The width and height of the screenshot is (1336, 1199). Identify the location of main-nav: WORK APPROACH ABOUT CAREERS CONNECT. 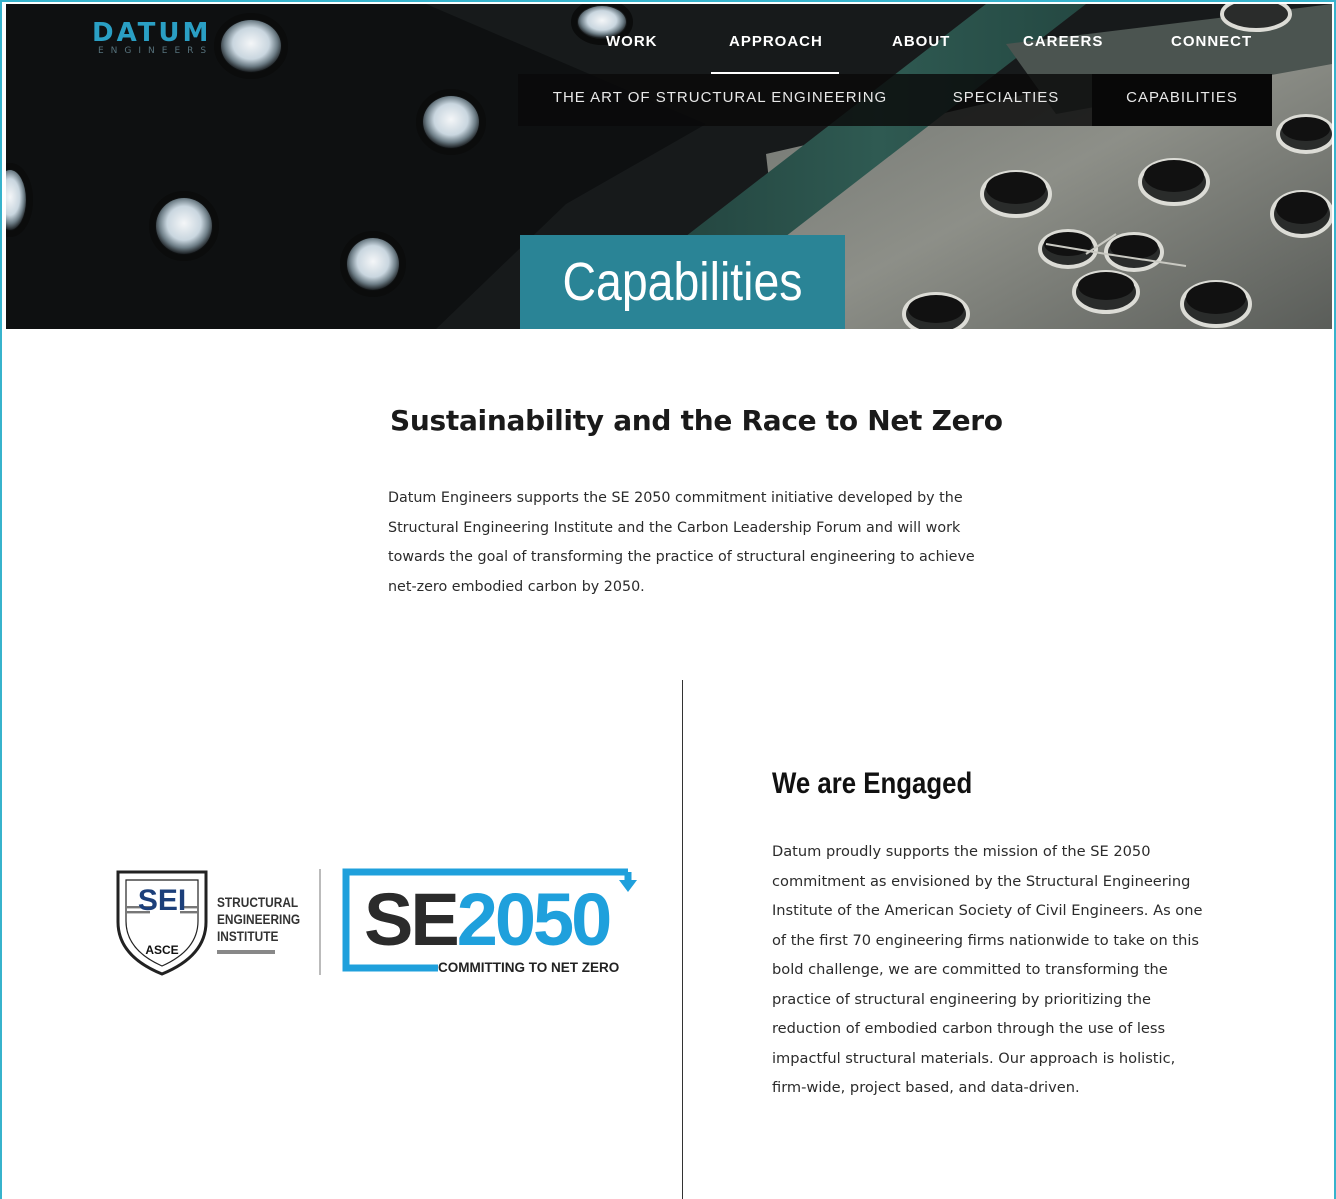
(669, 45).